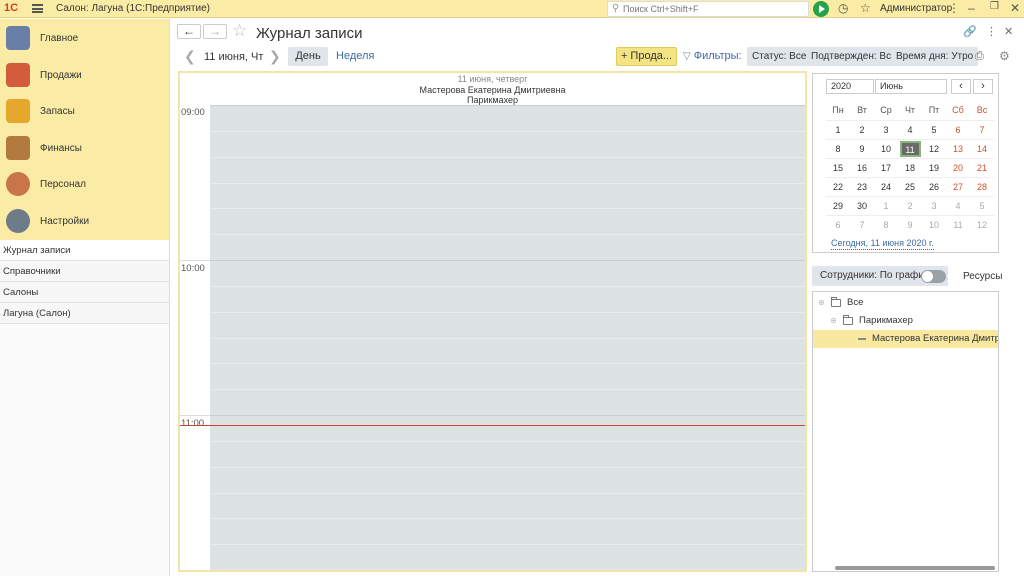  What do you see at coordinates (1004, 56) in the screenshot?
I see `settings-gear-icon: ⚙` at bounding box center [1004, 56].